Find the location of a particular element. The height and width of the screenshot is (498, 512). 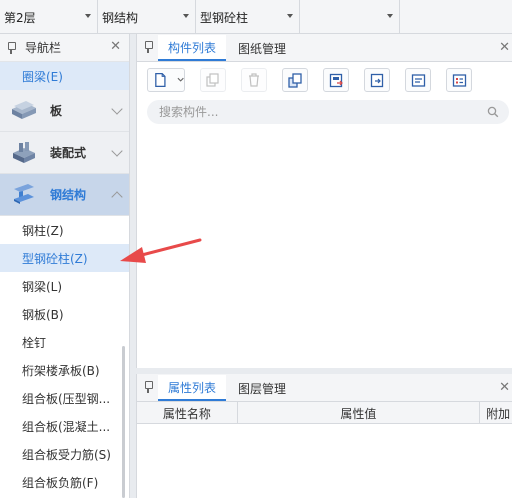

property-grid-header: 属性名称 属性值 附加 is located at coordinates (324, 413).